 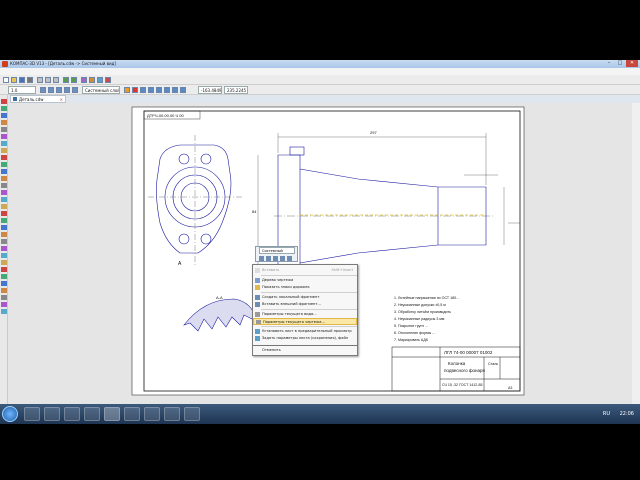 I want to click on fillet-tool-icon, so click(x=4, y=234).